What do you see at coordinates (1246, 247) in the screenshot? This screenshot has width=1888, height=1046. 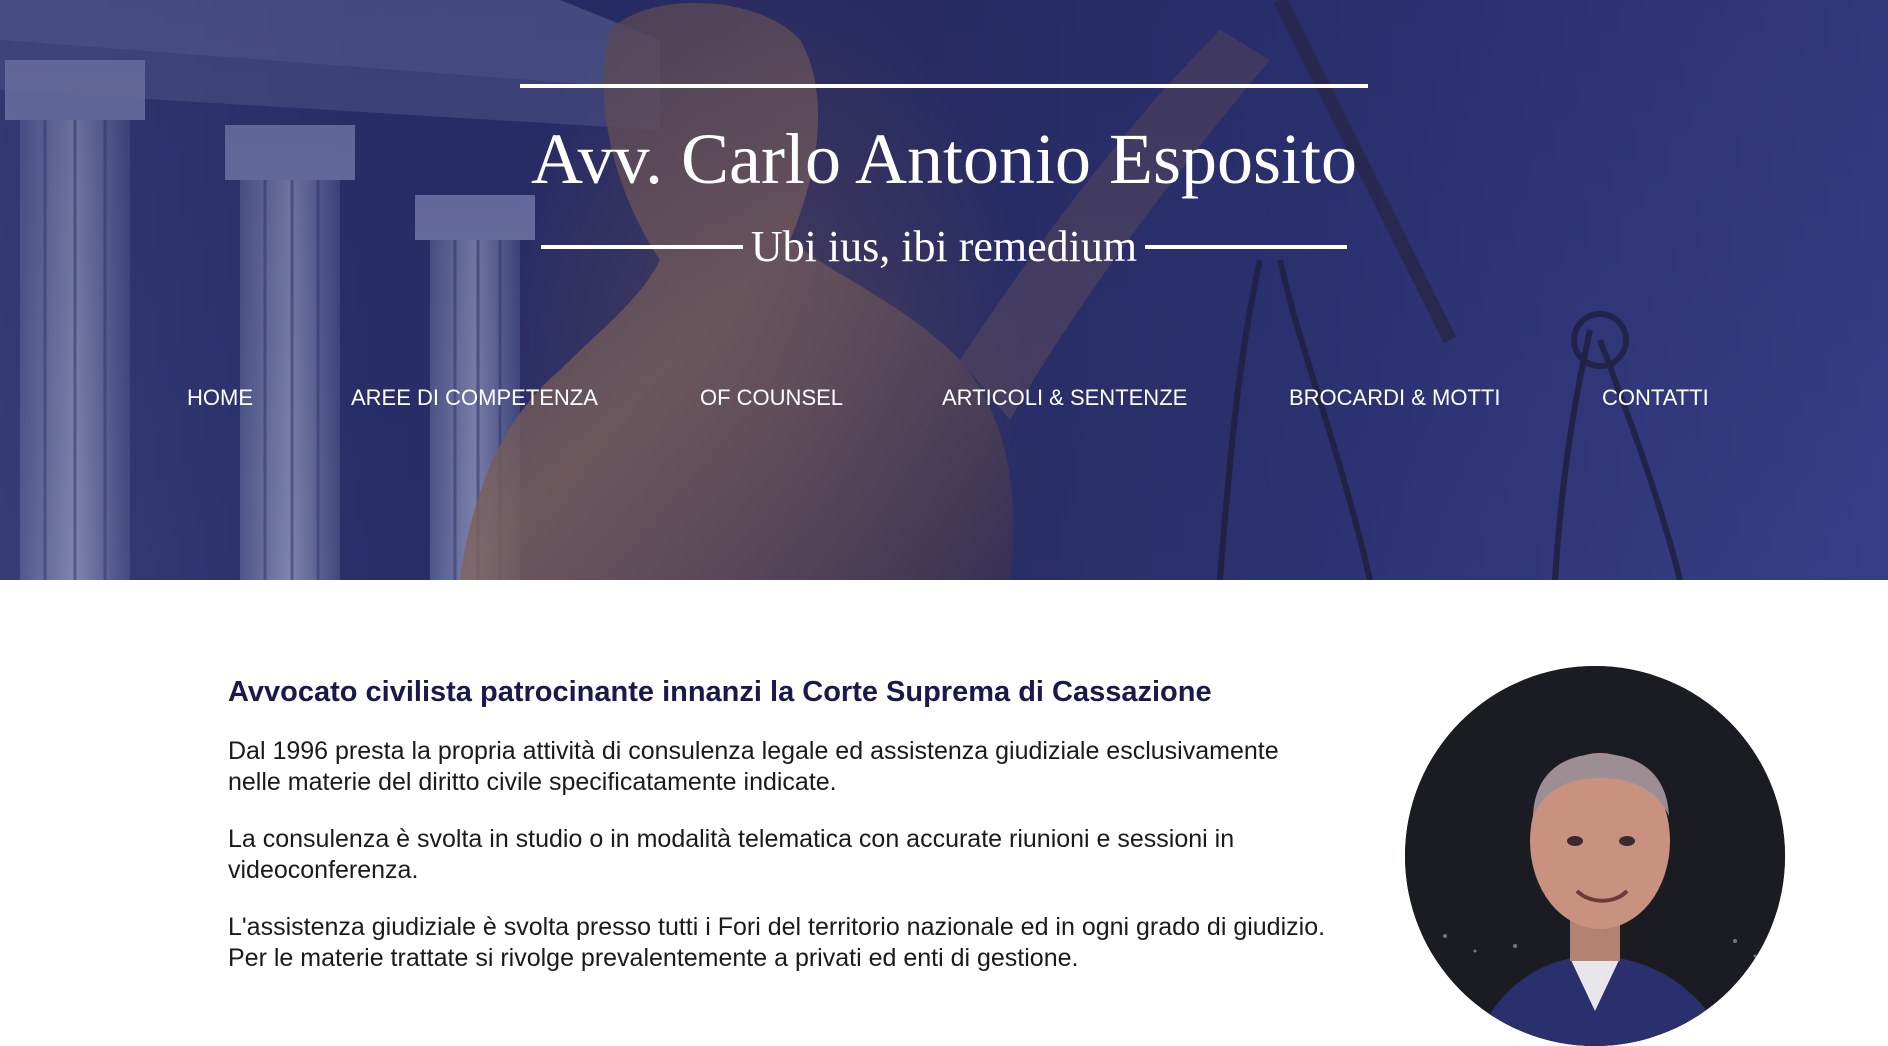 I see `motto-divider-right` at bounding box center [1246, 247].